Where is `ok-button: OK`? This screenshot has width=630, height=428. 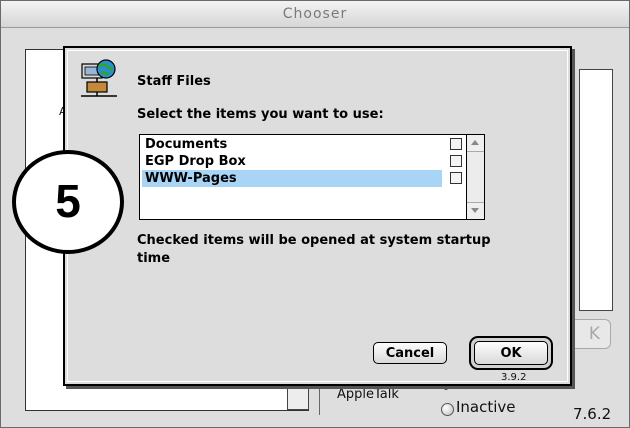
ok-button: OK is located at coordinates (511, 353).